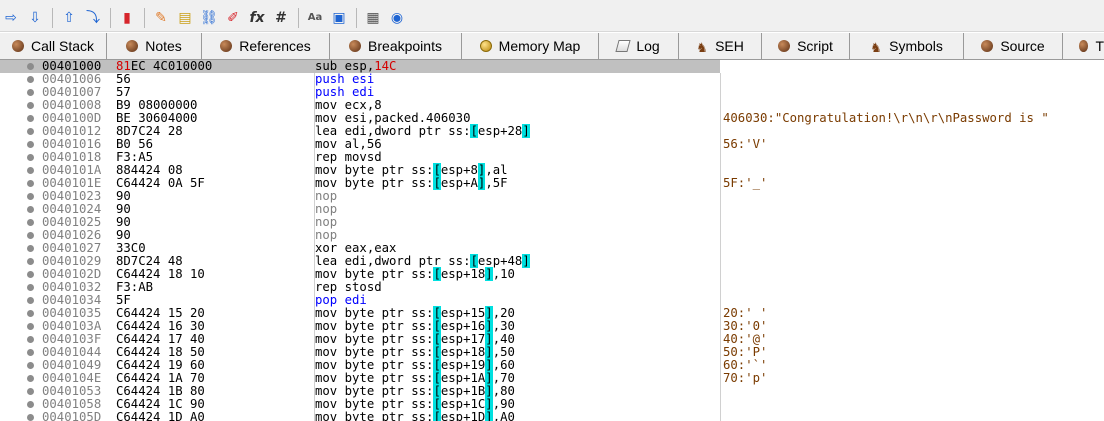 This screenshot has height=421, width=1104. Describe the element at coordinates (69, 18) in the screenshot. I see `step-up-arrow-icon: ⇧` at that location.